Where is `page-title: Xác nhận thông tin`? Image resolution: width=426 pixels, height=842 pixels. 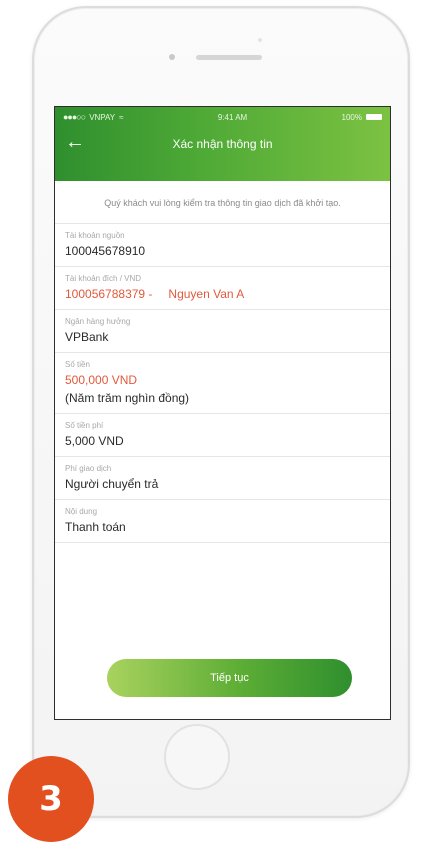 page-title: Xác nhận thông tin is located at coordinates (222, 144).